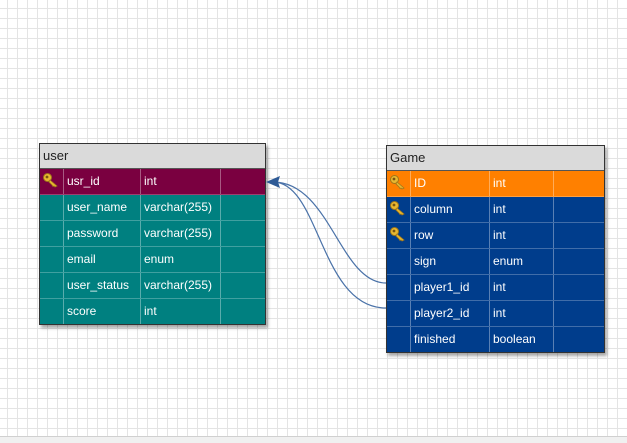 Image resolution: width=627 pixels, height=443 pixels. Describe the element at coordinates (329, 232) in the screenshot. I see `relation-player1-to-user` at that location.